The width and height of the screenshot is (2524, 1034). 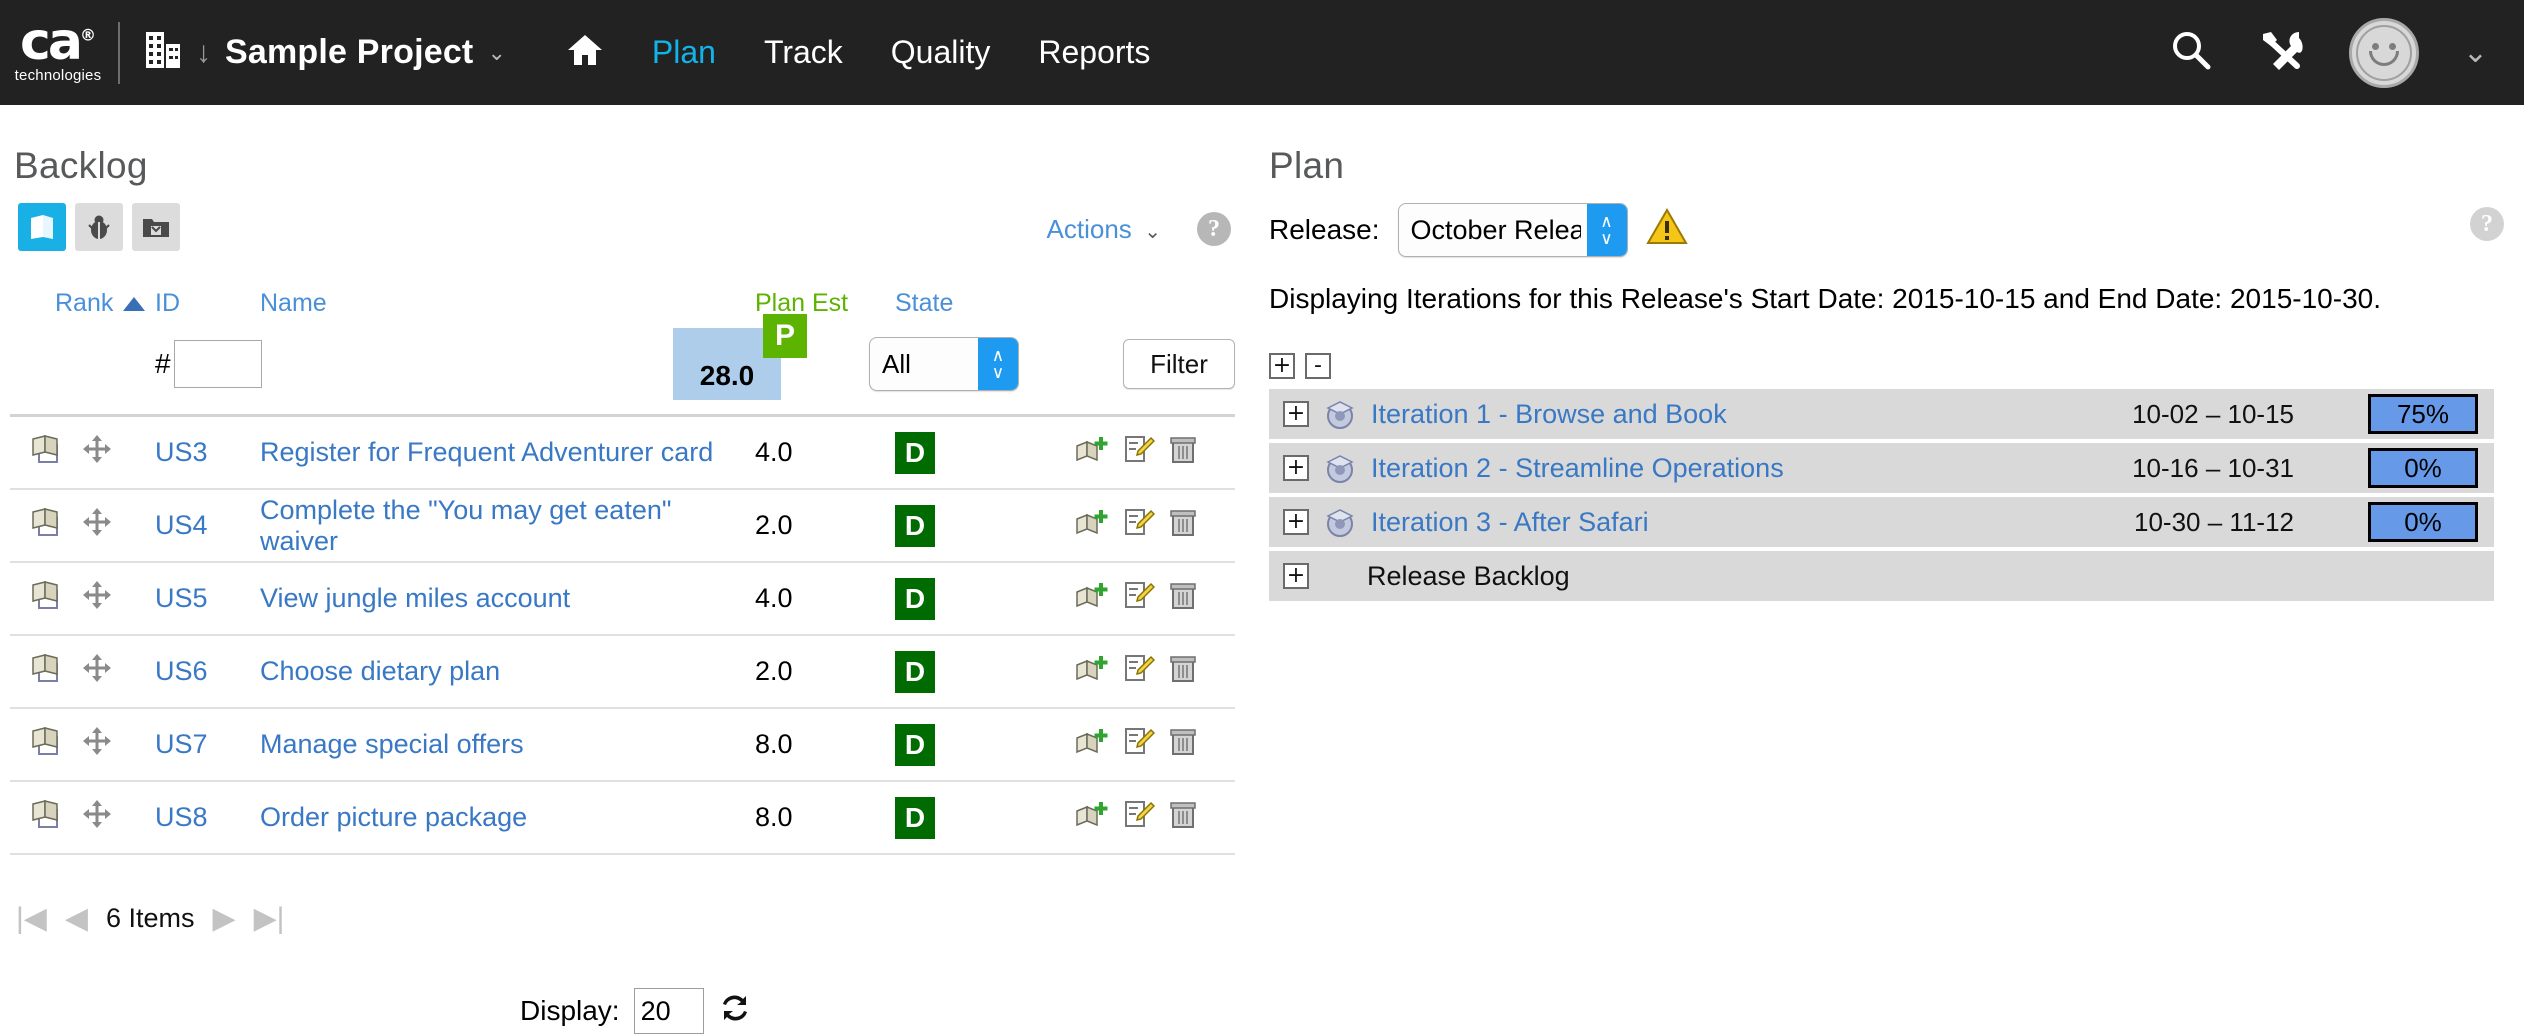 I want to click on defect-tab, so click(x=99, y=227).